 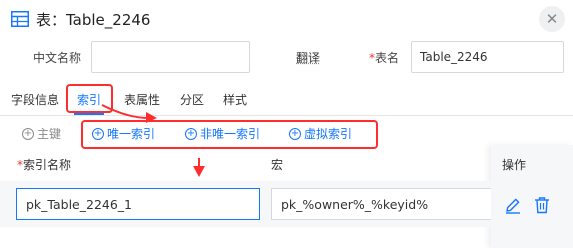 What do you see at coordinates (277, 165) in the screenshot?
I see `header-macro: 宏` at bounding box center [277, 165].